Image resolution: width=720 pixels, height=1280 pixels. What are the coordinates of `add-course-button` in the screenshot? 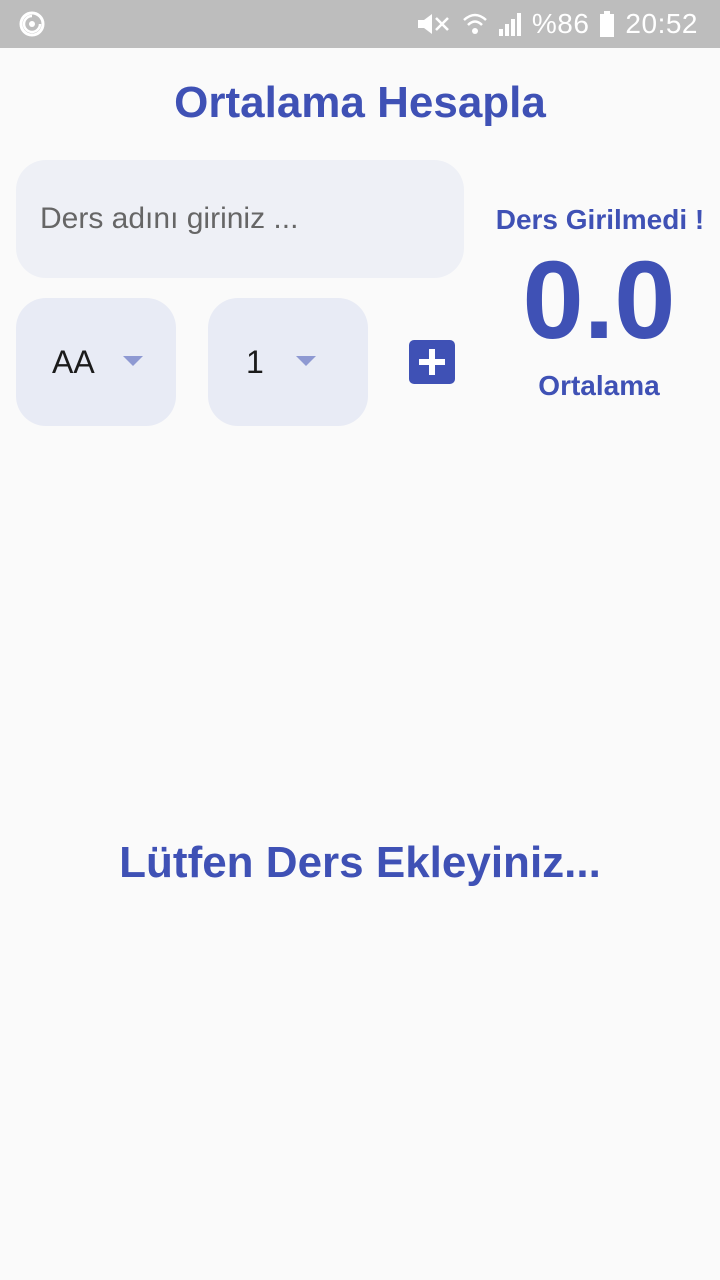 It's located at (432, 362).